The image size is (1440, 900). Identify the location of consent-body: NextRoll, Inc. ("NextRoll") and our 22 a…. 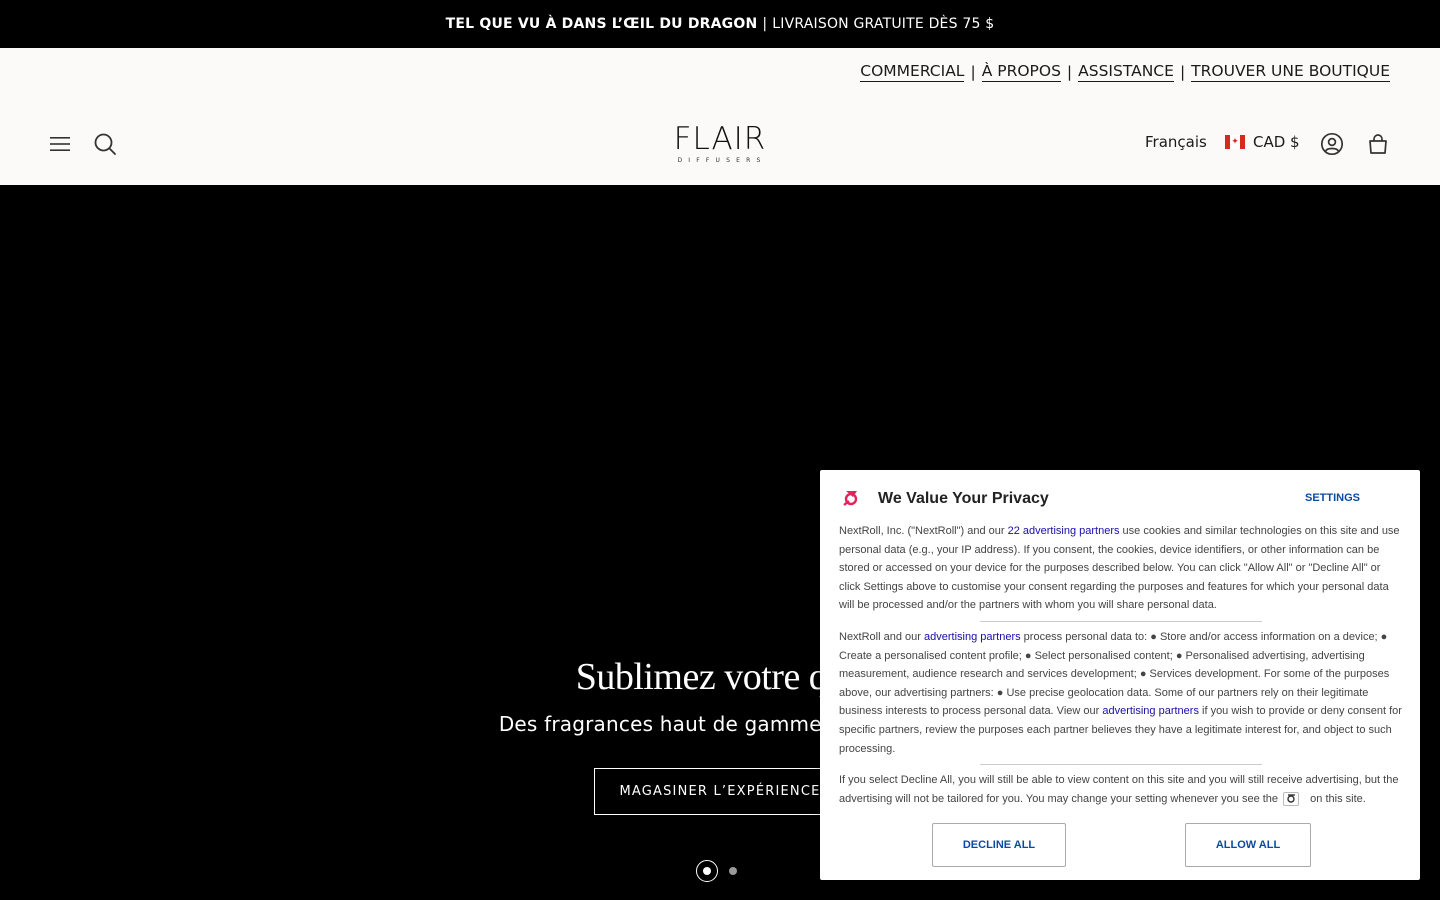
(1121, 665).